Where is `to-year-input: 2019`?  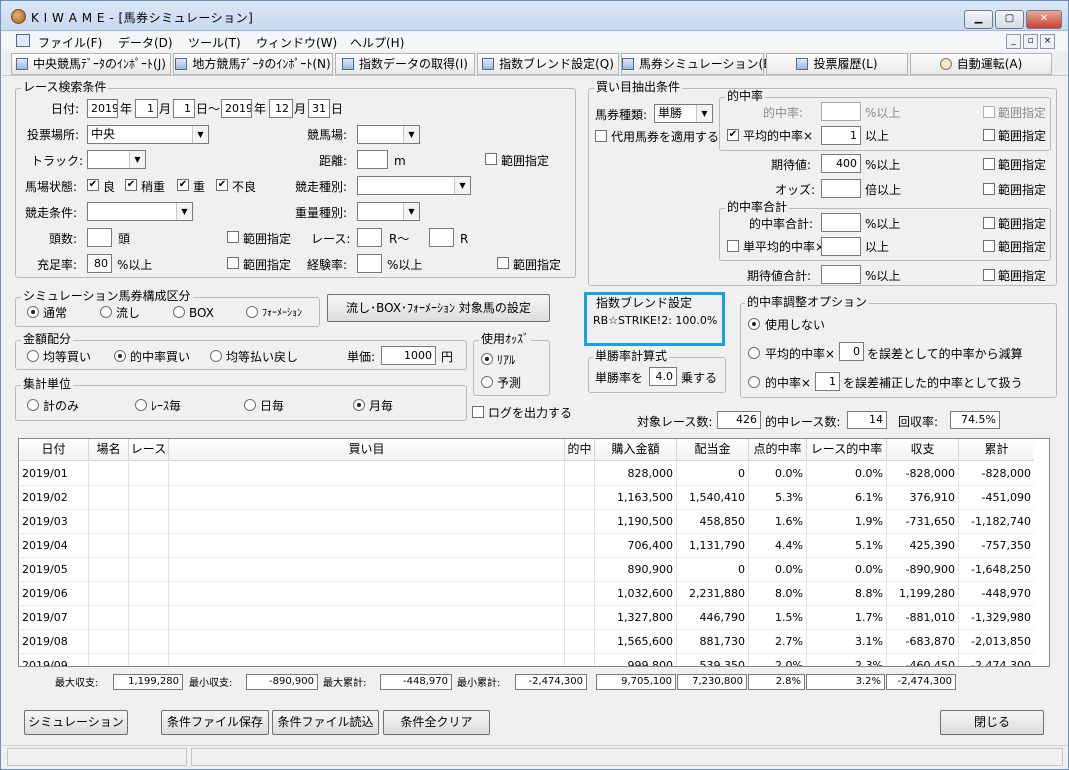
to-year-input: 2019 is located at coordinates (236, 108).